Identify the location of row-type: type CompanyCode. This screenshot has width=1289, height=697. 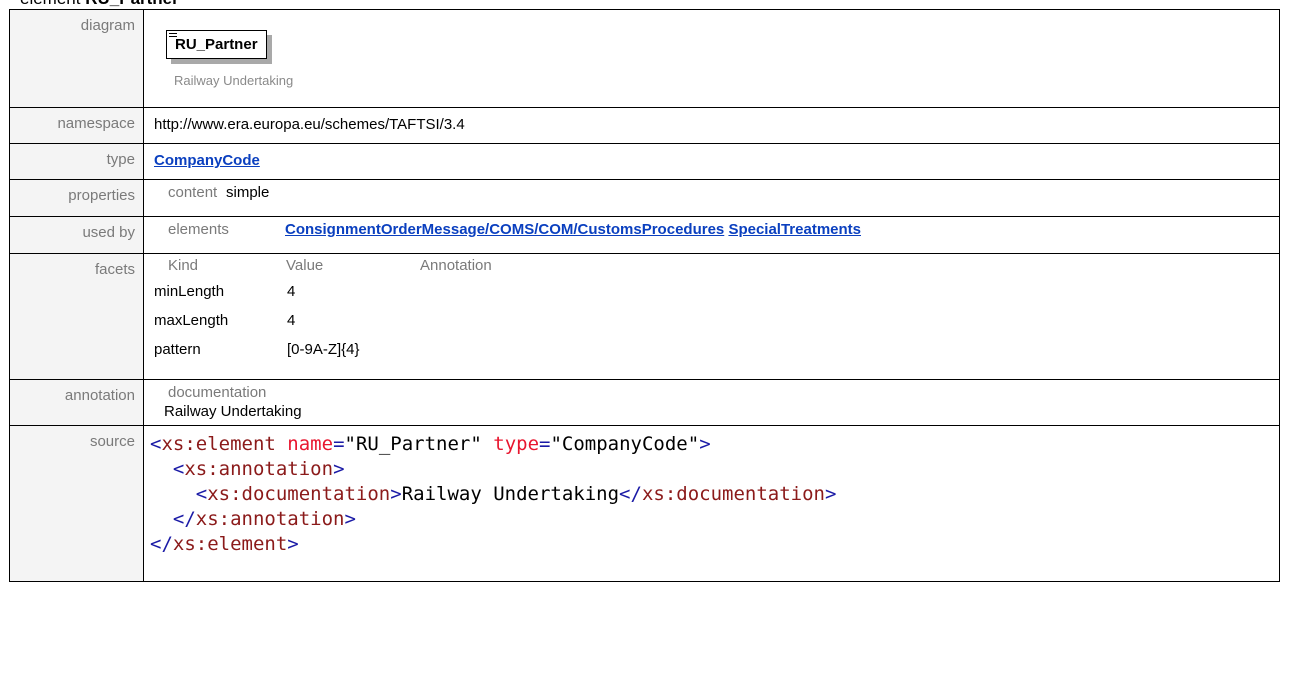
(644, 161).